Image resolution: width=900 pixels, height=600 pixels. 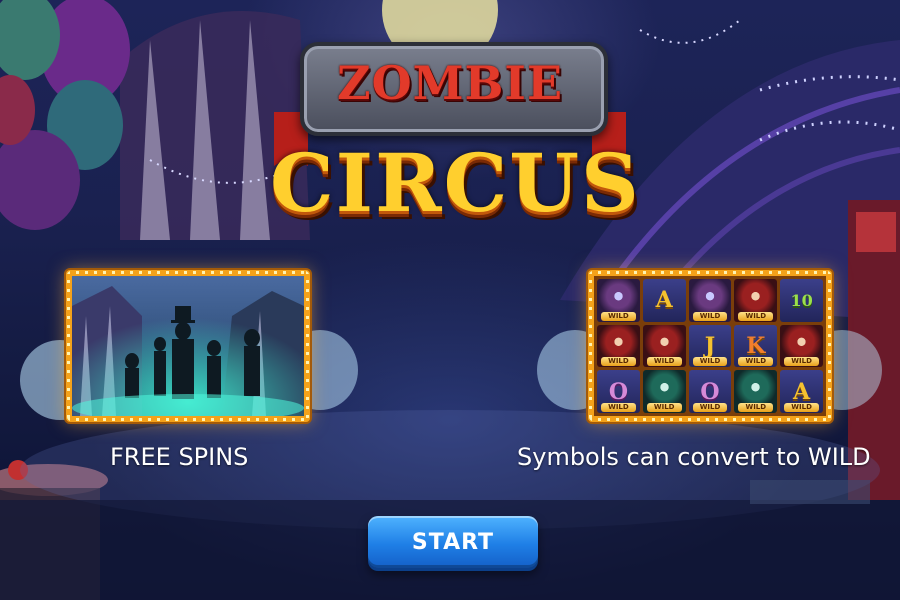 I want to click on logo-title-bottom: CIRCUS, so click(x=455, y=183).